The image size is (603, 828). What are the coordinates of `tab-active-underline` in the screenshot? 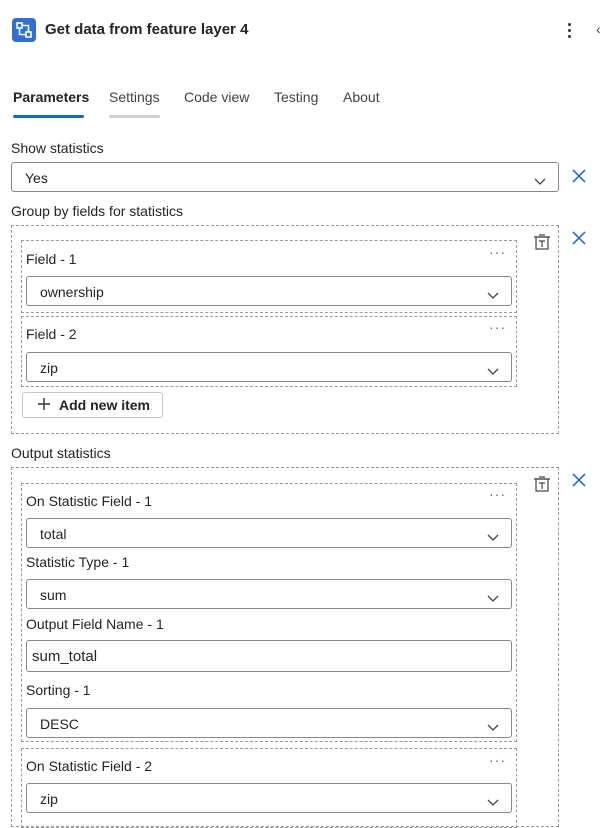 It's located at (48, 116).